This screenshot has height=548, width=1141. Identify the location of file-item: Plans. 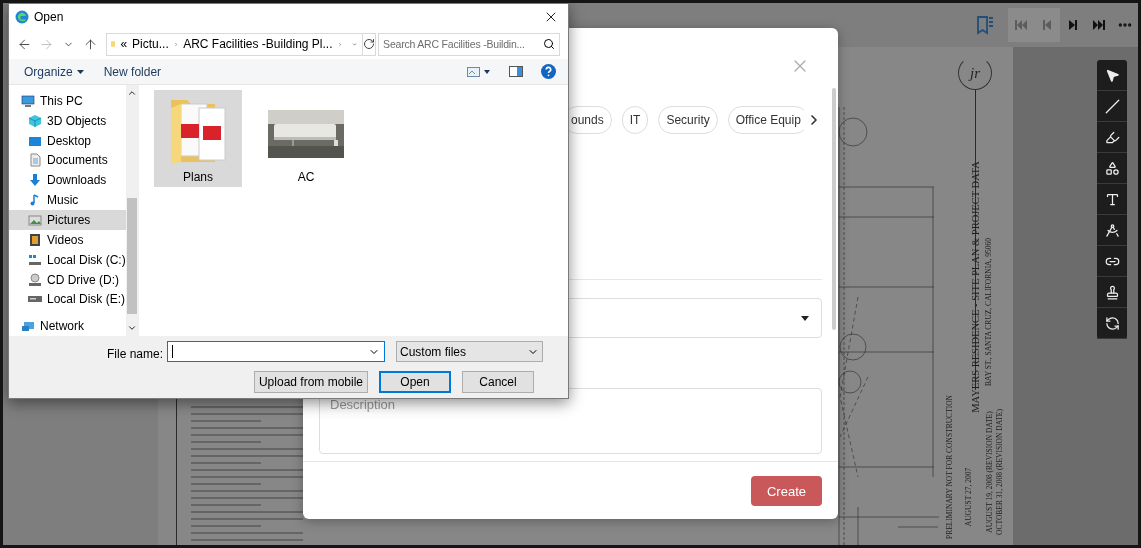
(198, 138).